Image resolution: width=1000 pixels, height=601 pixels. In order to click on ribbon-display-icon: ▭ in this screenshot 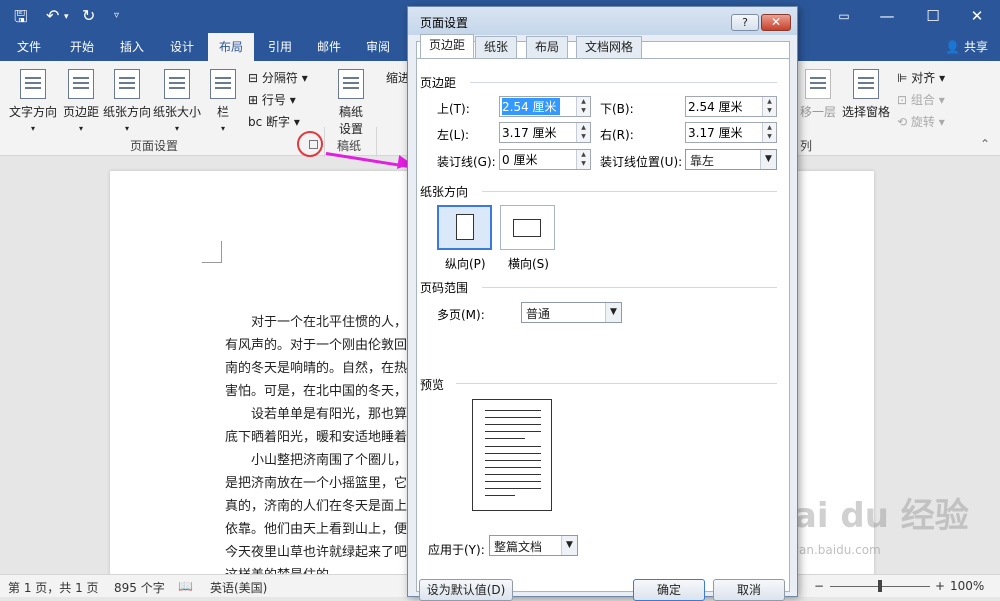, I will do `click(844, 16)`.